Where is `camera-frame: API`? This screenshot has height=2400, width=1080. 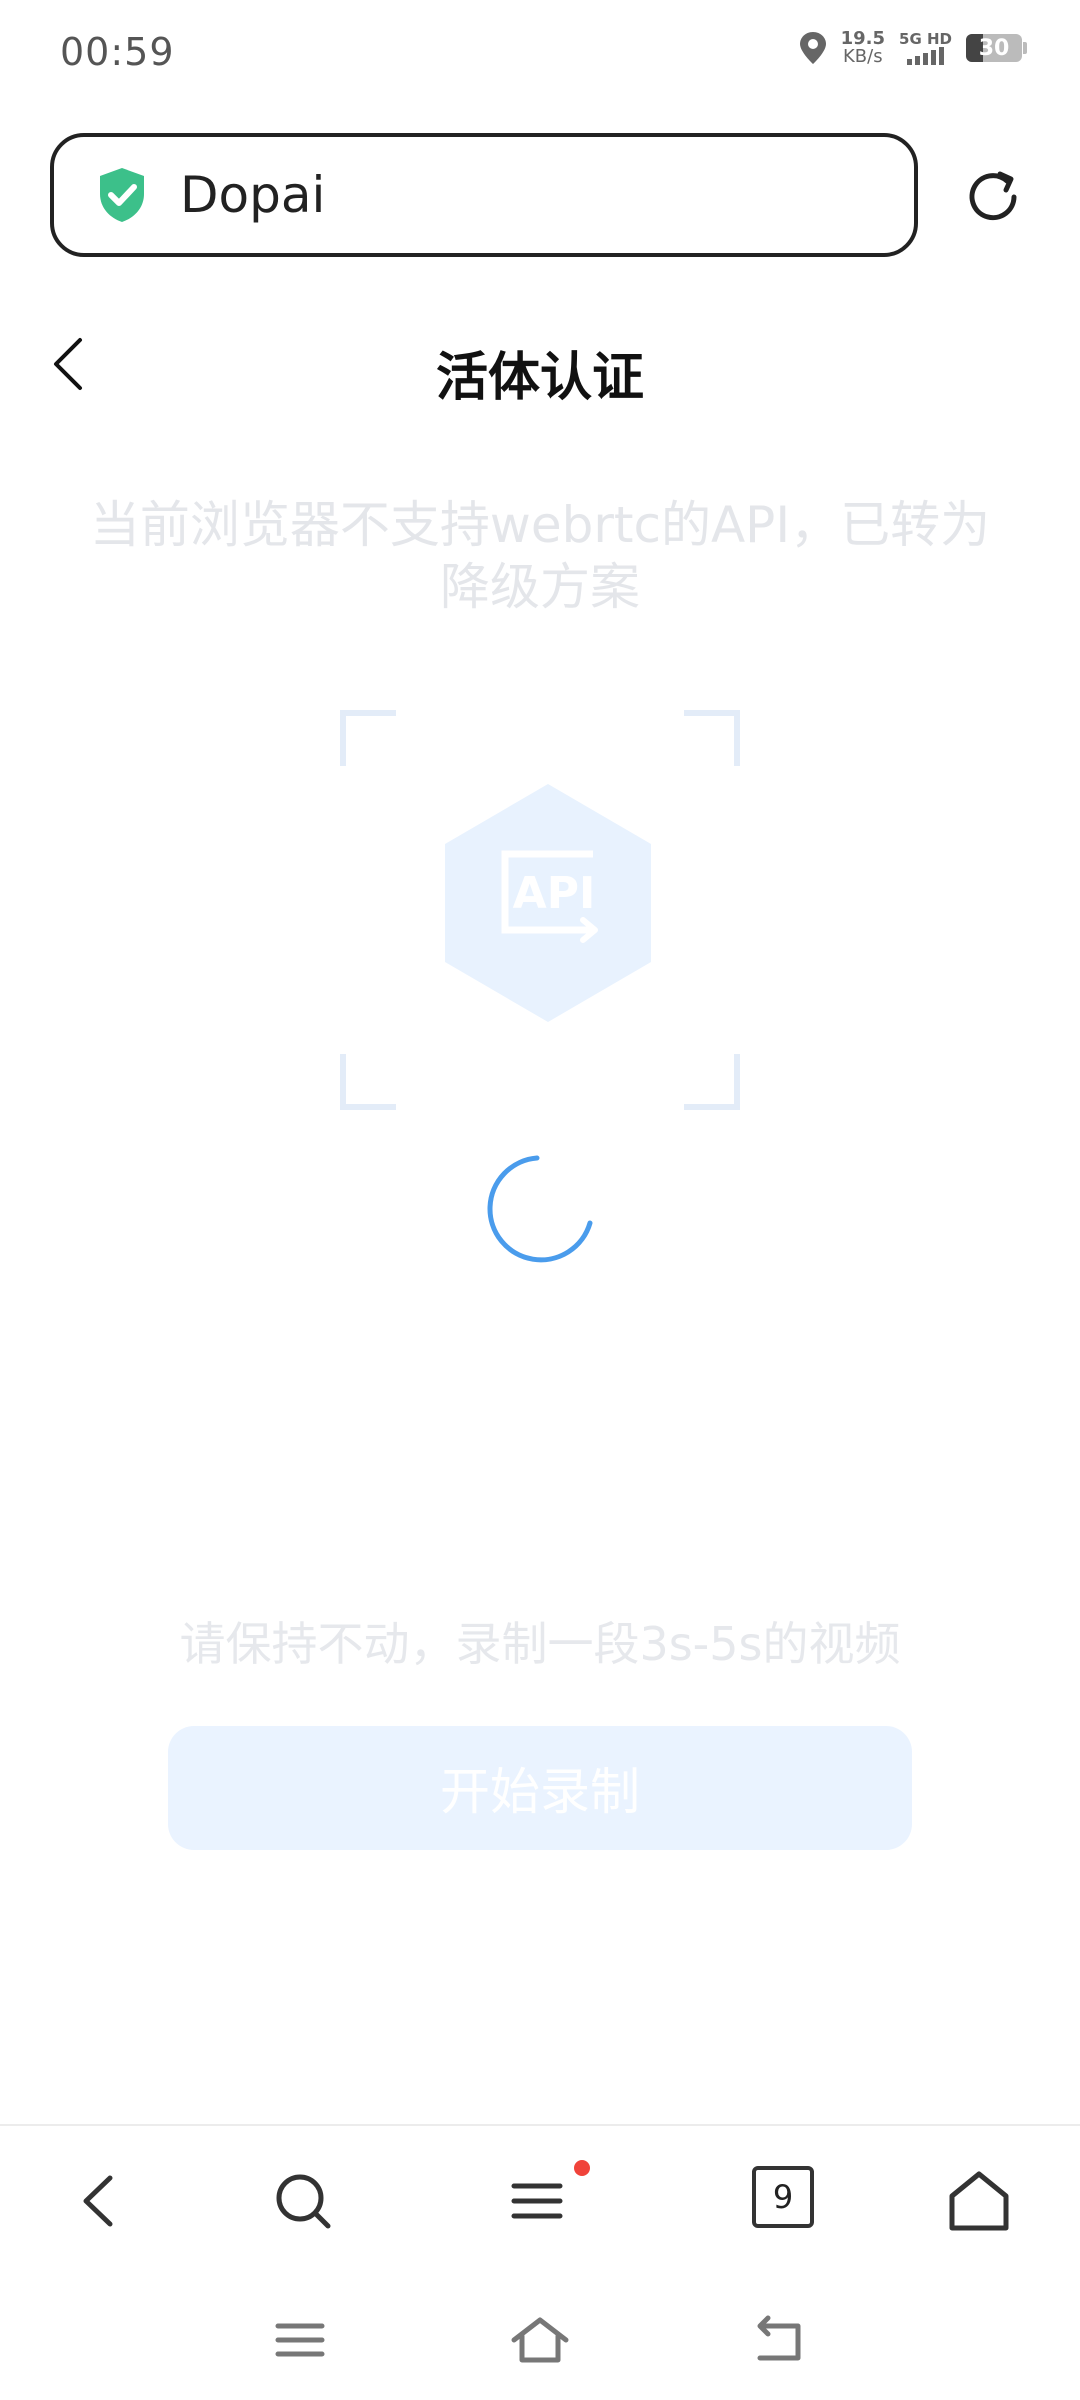
camera-frame: API is located at coordinates (540, 910).